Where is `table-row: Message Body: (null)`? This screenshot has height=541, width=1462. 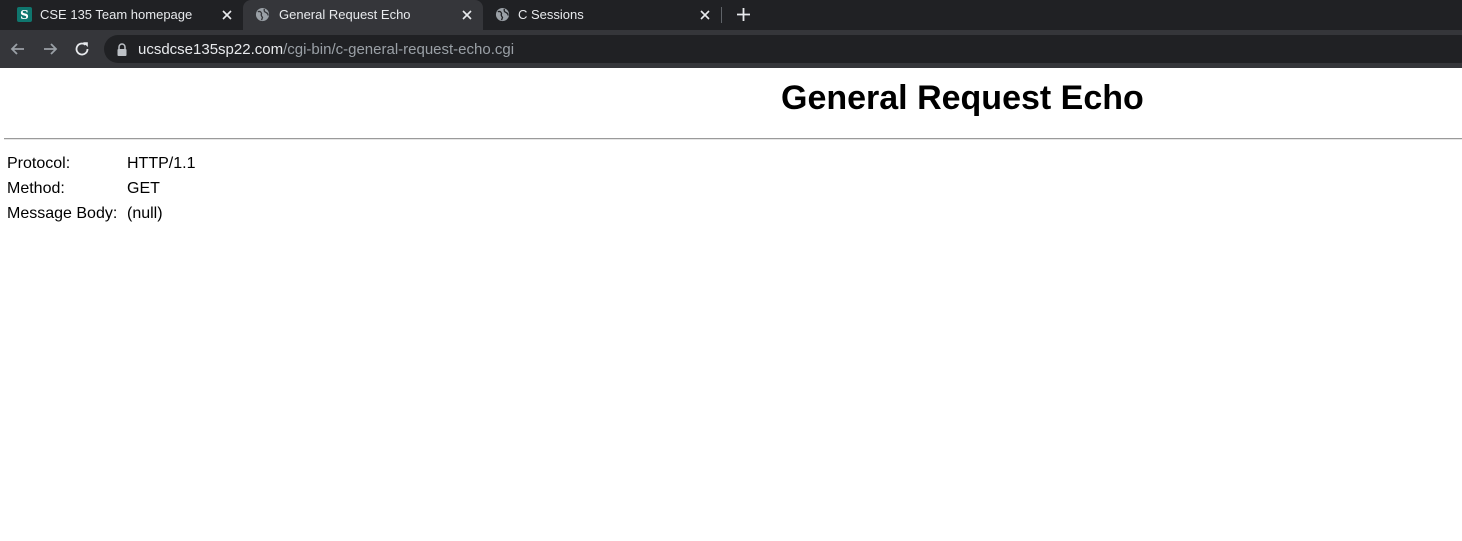 table-row: Message Body: (null) is located at coordinates (101, 213).